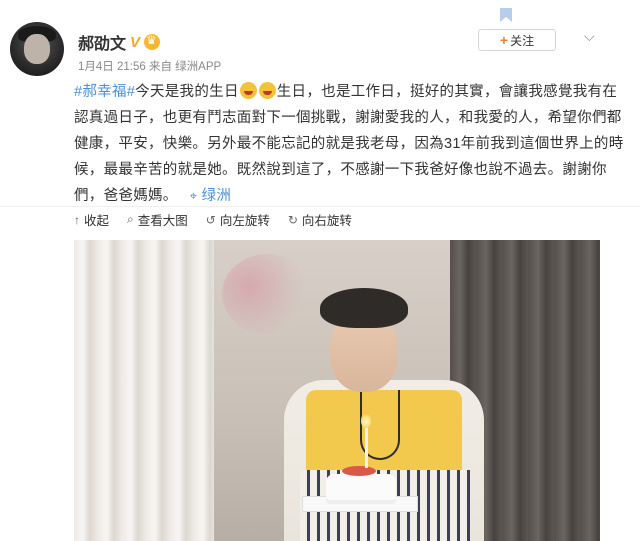 Image resolution: width=640 pixels, height=541 pixels. Describe the element at coordinates (144, 390) in the screenshot. I see `photo-white-curtain` at that location.